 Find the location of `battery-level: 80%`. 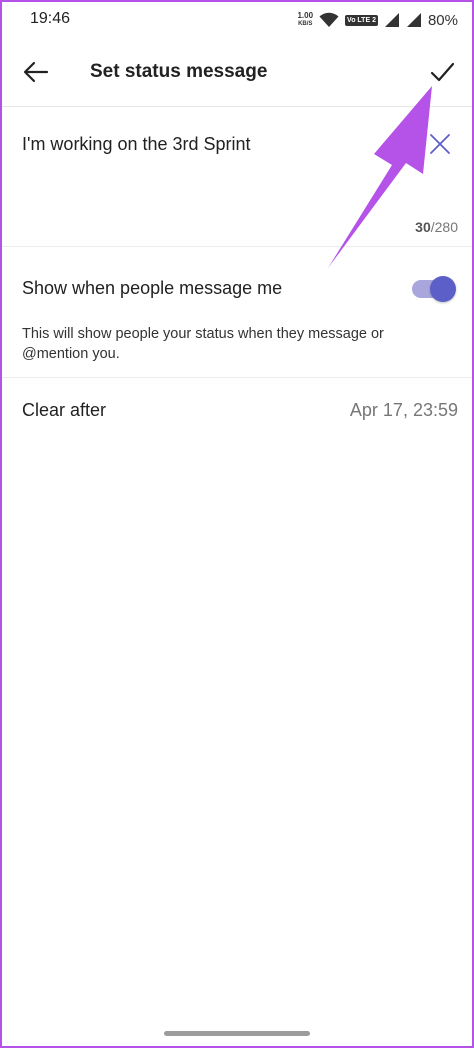

battery-level: 80% is located at coordinates (442, 20).